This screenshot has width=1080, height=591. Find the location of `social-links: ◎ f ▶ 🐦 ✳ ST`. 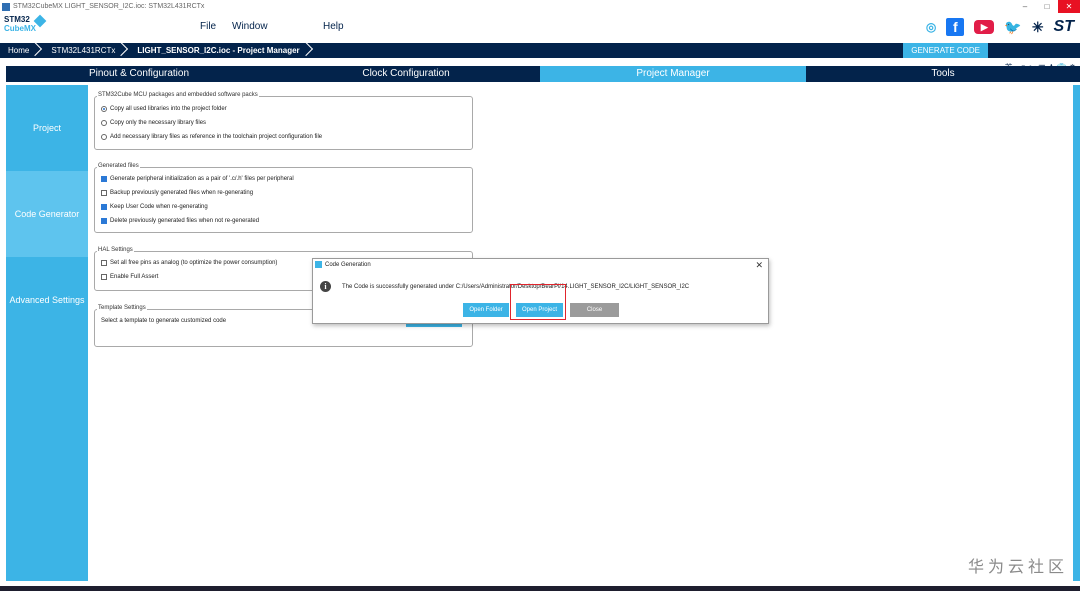

social-links: ◎ f ▶ 🐦 ✳ ST is located at coordinates (1000, 27).